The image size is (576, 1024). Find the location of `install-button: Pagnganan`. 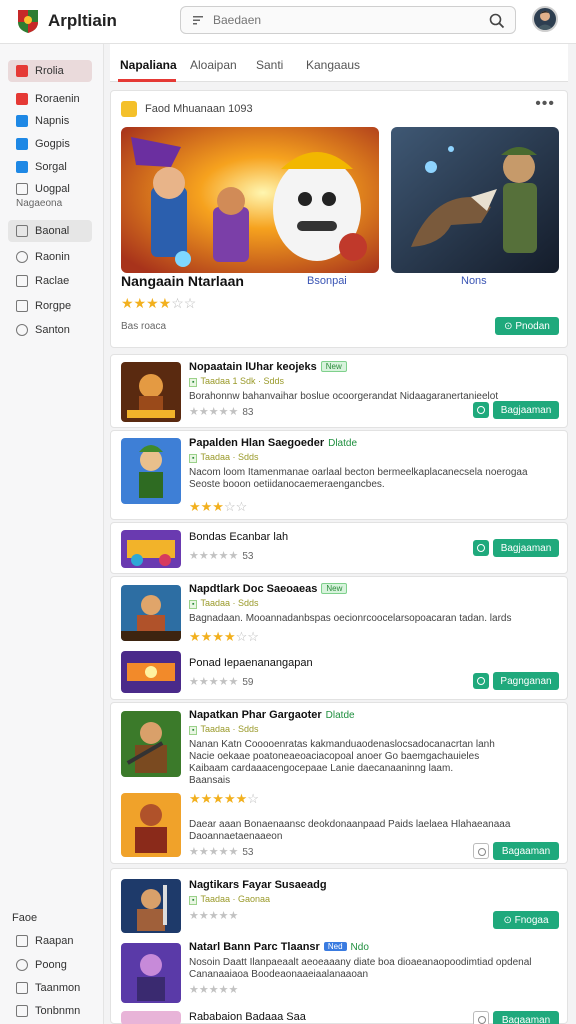

install-button: Pagnganan is located at coordinates (526, 681).